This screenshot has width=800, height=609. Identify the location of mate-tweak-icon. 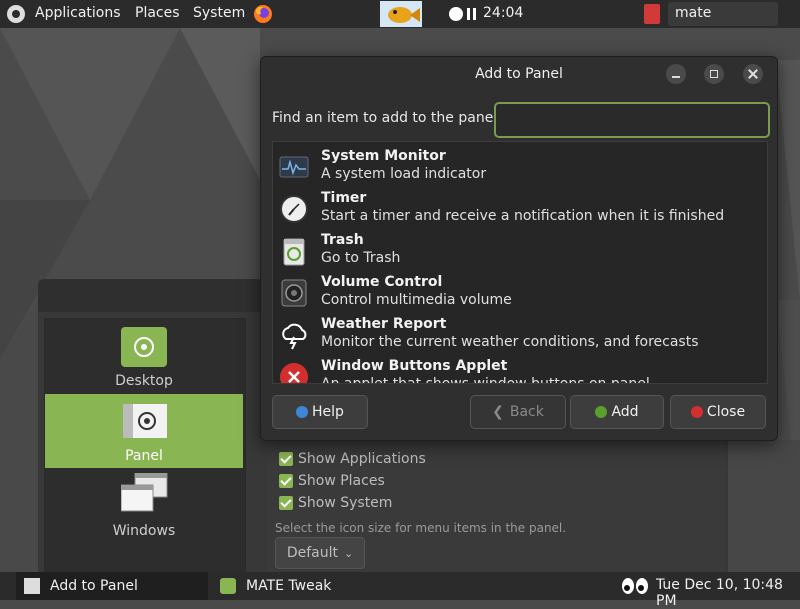
(228, 586).